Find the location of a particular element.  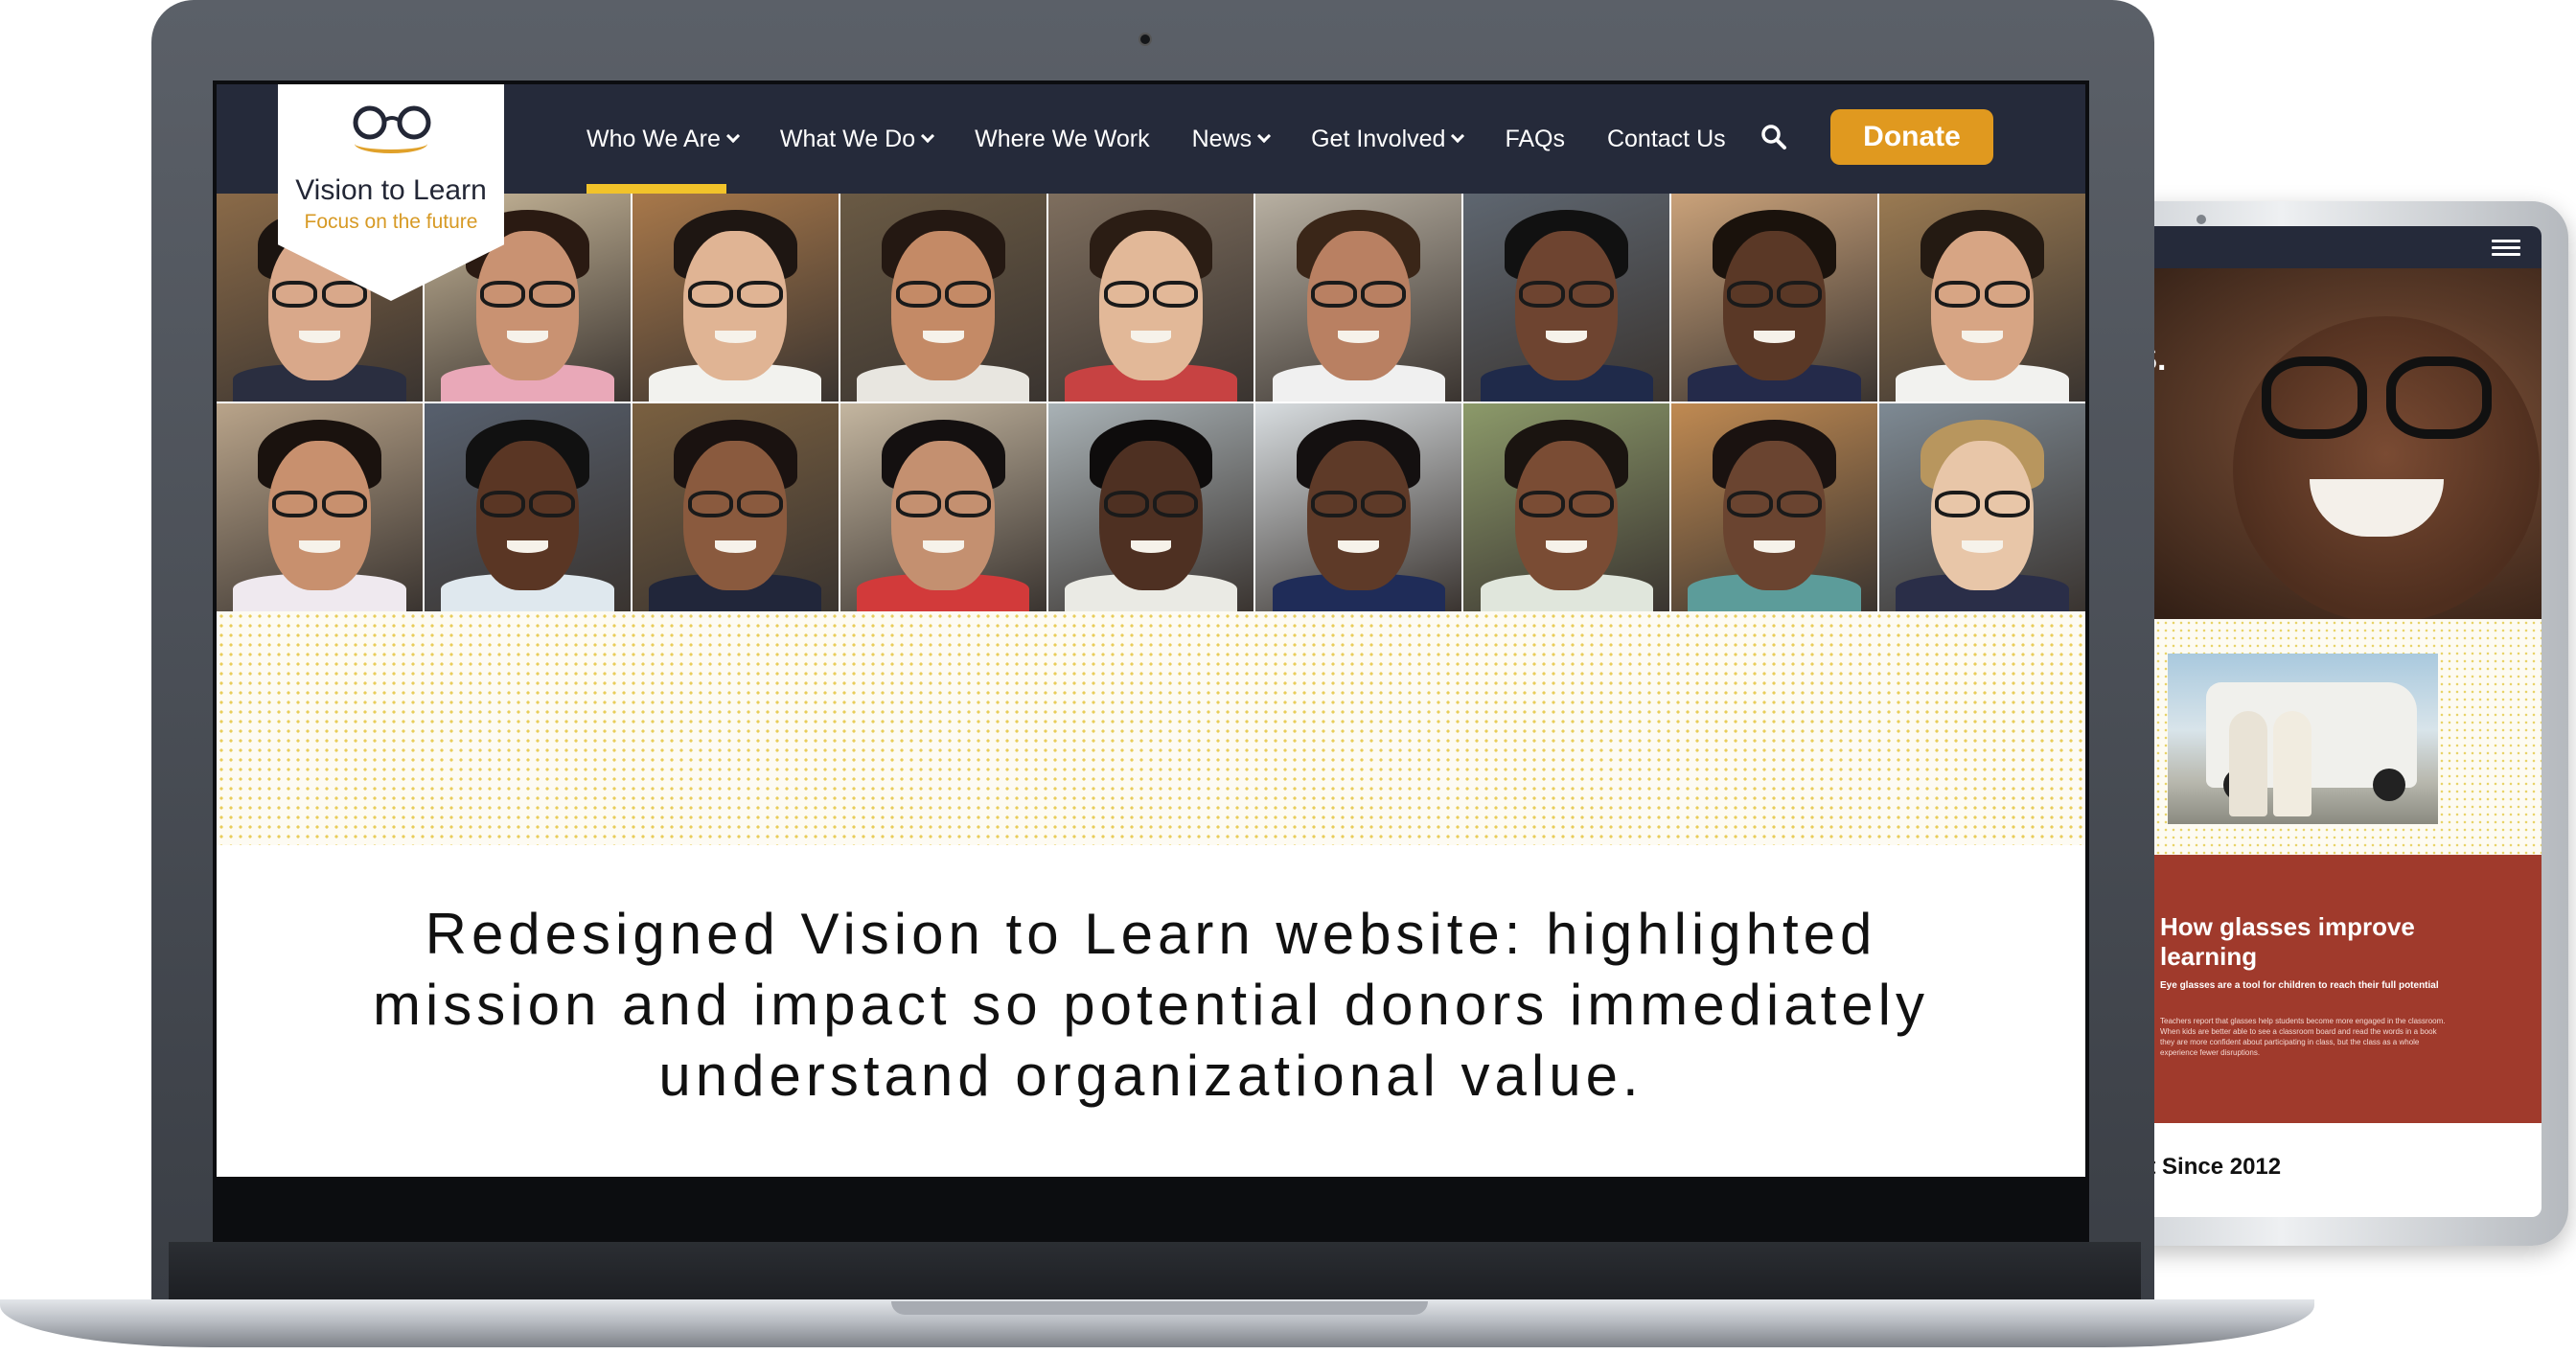

nav-item-faqs: FAQs is located at coordinates (1535, 139).